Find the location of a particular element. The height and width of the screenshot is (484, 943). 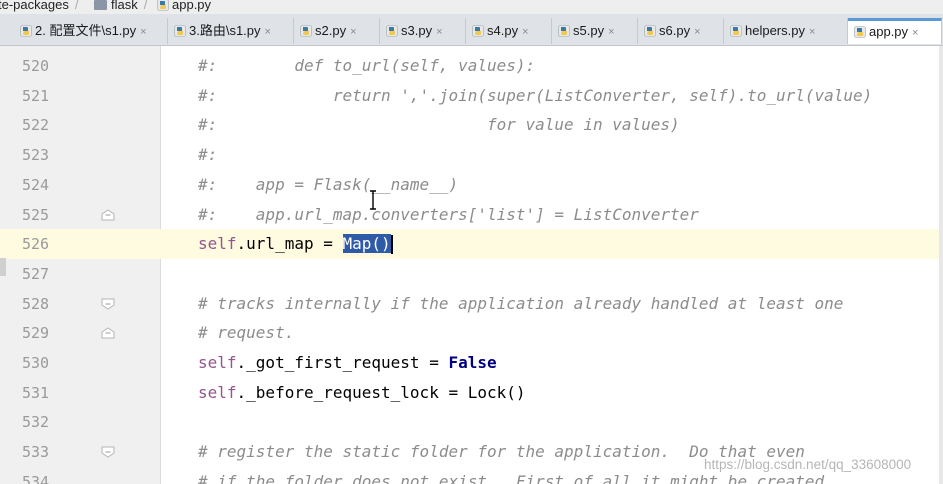

code-text: self._before_request_lock = Lock() is located at coordinates (362, 393).